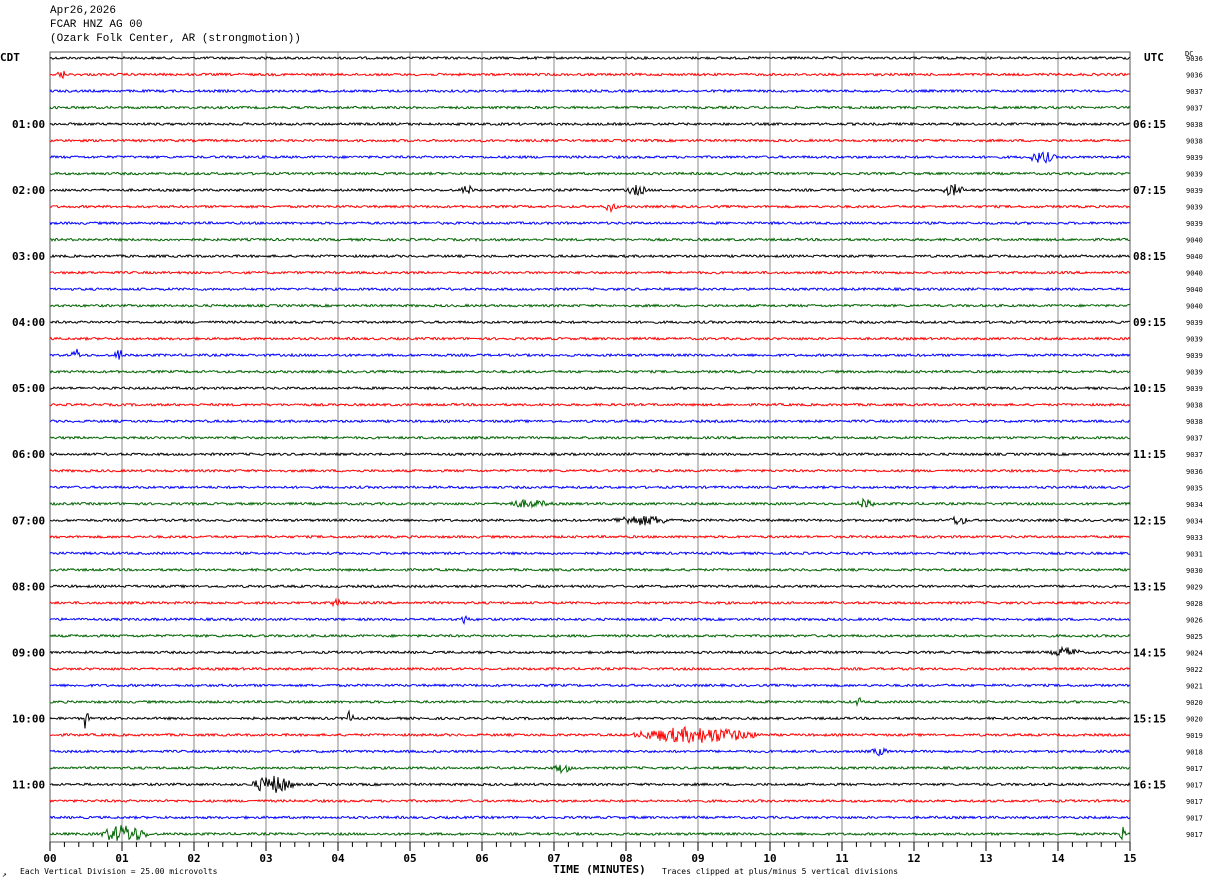 This screenshot has width=1210, height=886. What do you see at coordinates (1189, 54) in the screenshot?
I see `dc-header: DC` at bounding box center [1189, 54].